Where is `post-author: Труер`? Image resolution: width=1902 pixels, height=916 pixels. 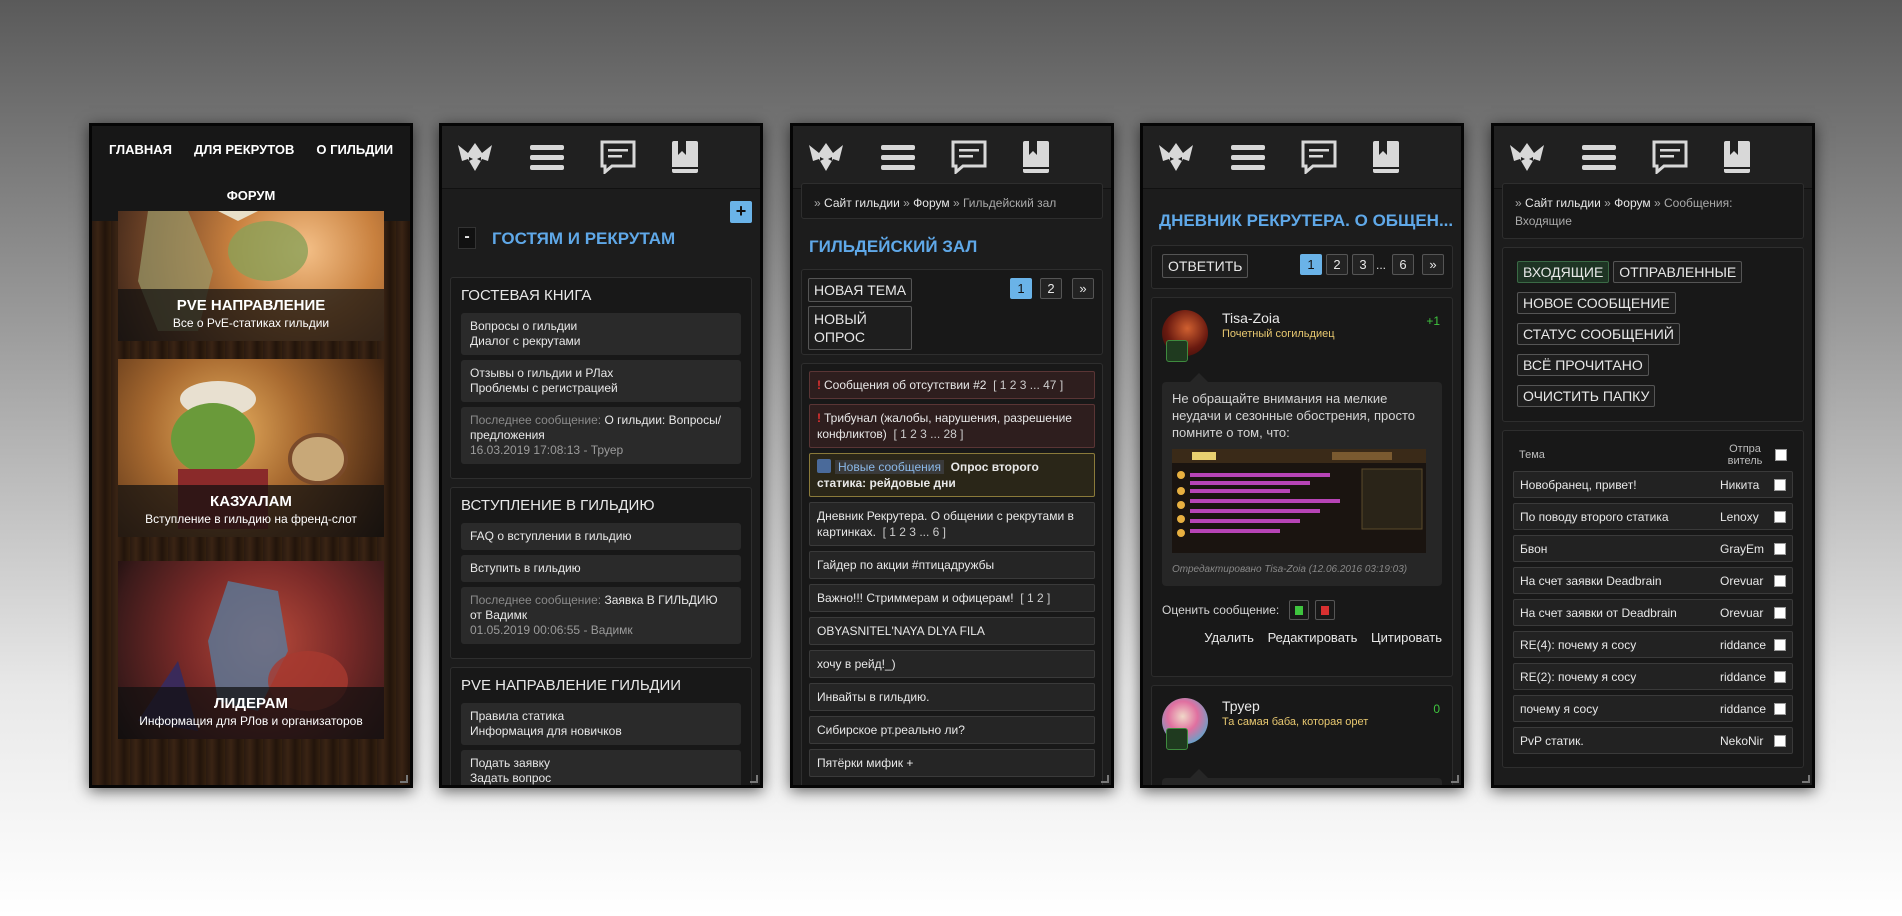
post-author: Труер is located at coordinates (1241, 706).